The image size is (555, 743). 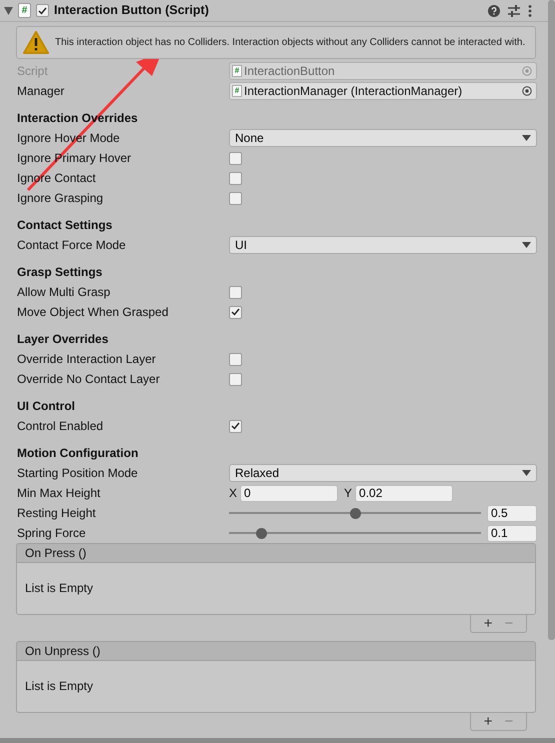 What do you see at coordinates (57, 513) in the screenshot?
I see `field-label: Resting Height` at bounding box center [57, 513].